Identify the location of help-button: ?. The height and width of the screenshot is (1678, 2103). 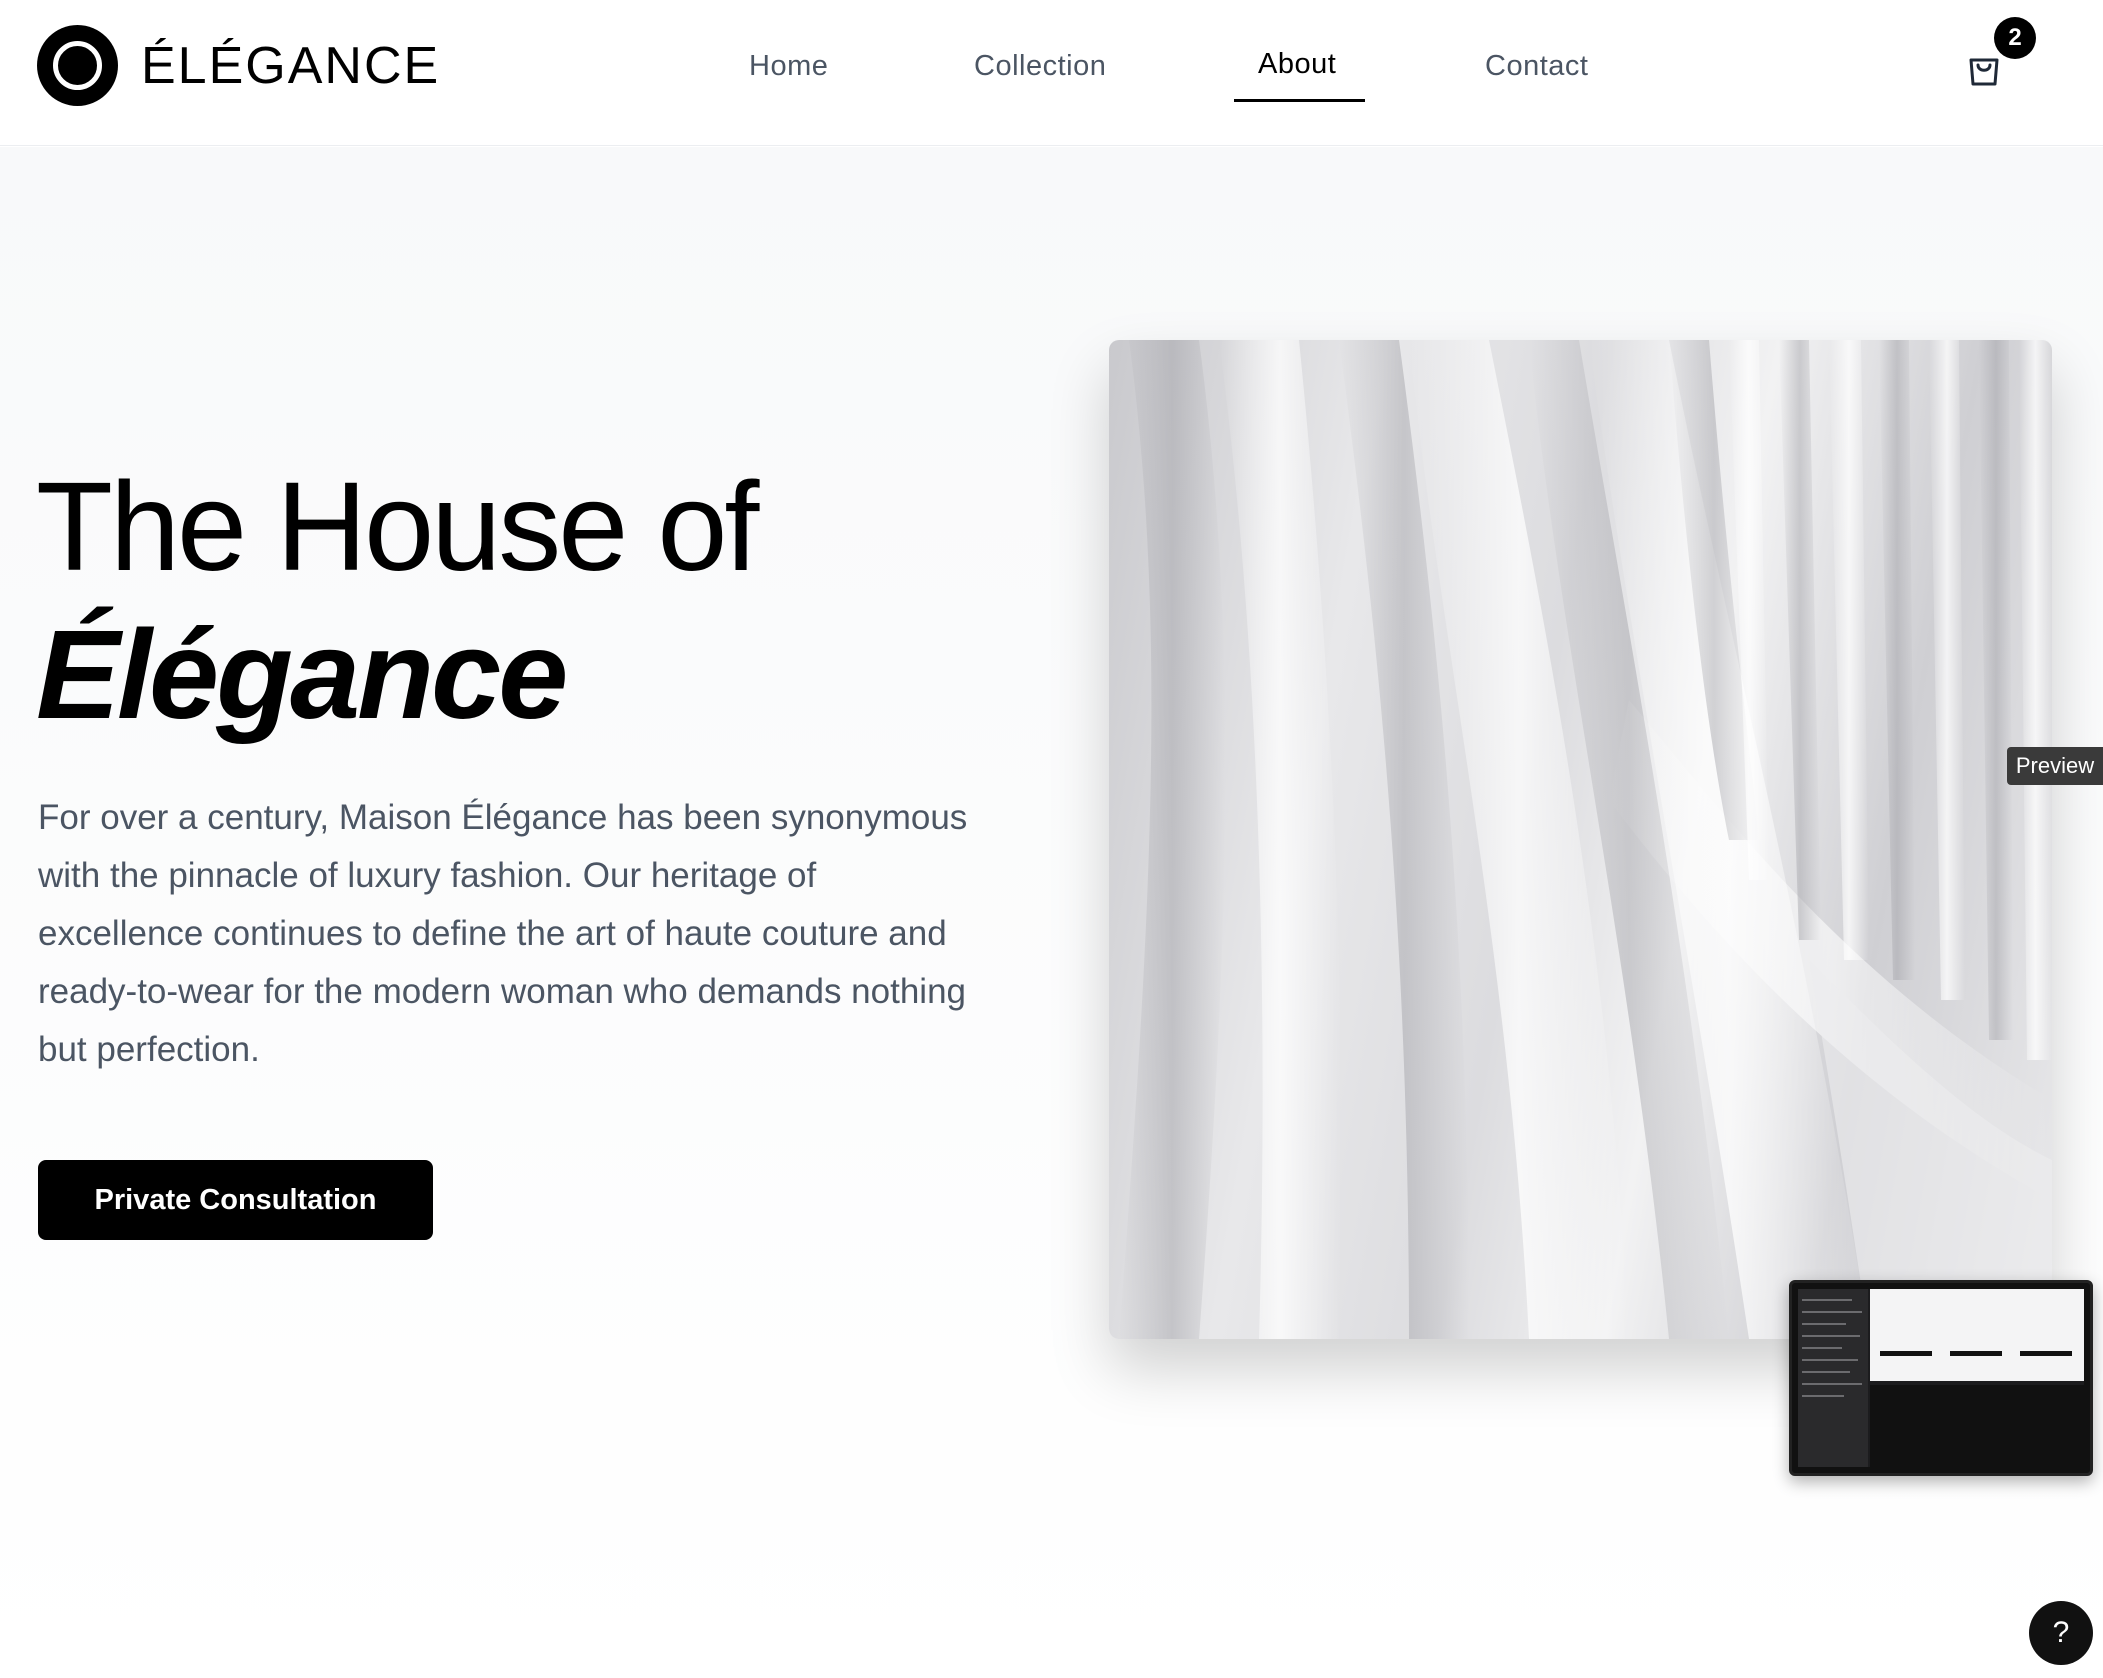
(2061, 1633).